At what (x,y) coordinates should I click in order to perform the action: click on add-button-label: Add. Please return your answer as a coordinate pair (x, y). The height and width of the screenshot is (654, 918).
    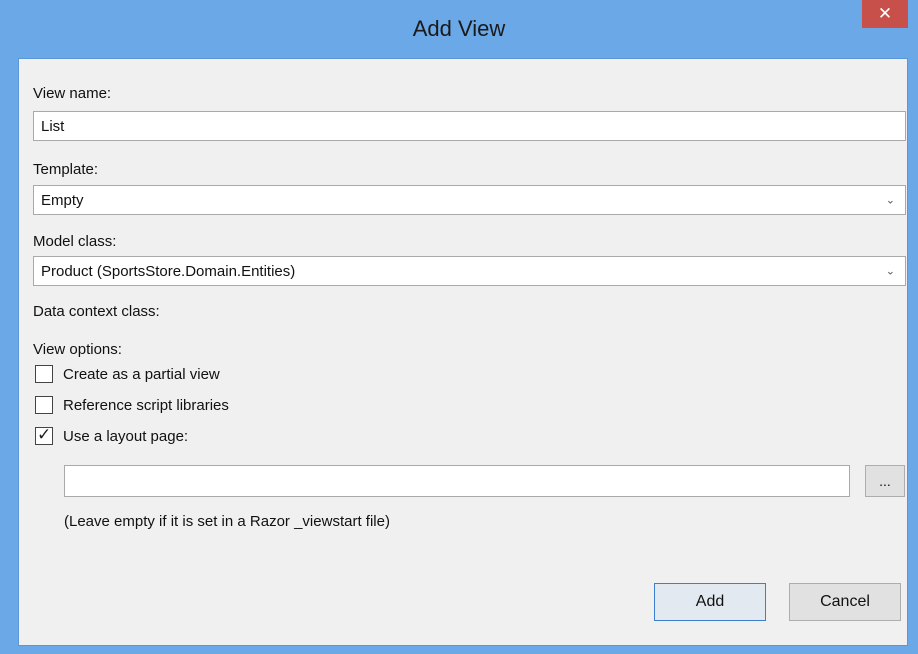
    Looking at the image, I should click on (710, 601).